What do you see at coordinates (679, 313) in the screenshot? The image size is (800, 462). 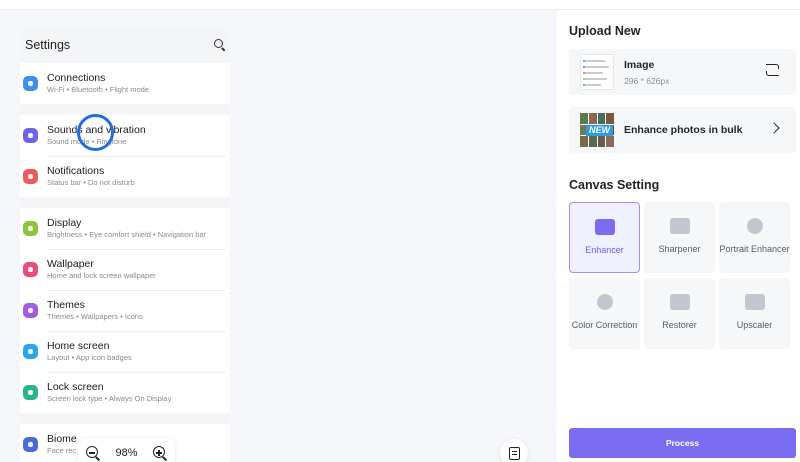 I see `tool-restorer: Restorer` at bounding box center [679, 313].